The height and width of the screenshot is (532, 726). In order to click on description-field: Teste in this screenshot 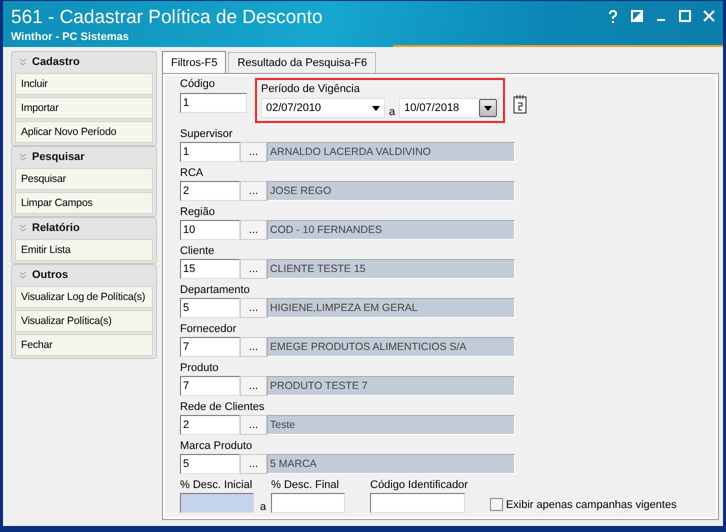, I will do `click(391, 425)`.